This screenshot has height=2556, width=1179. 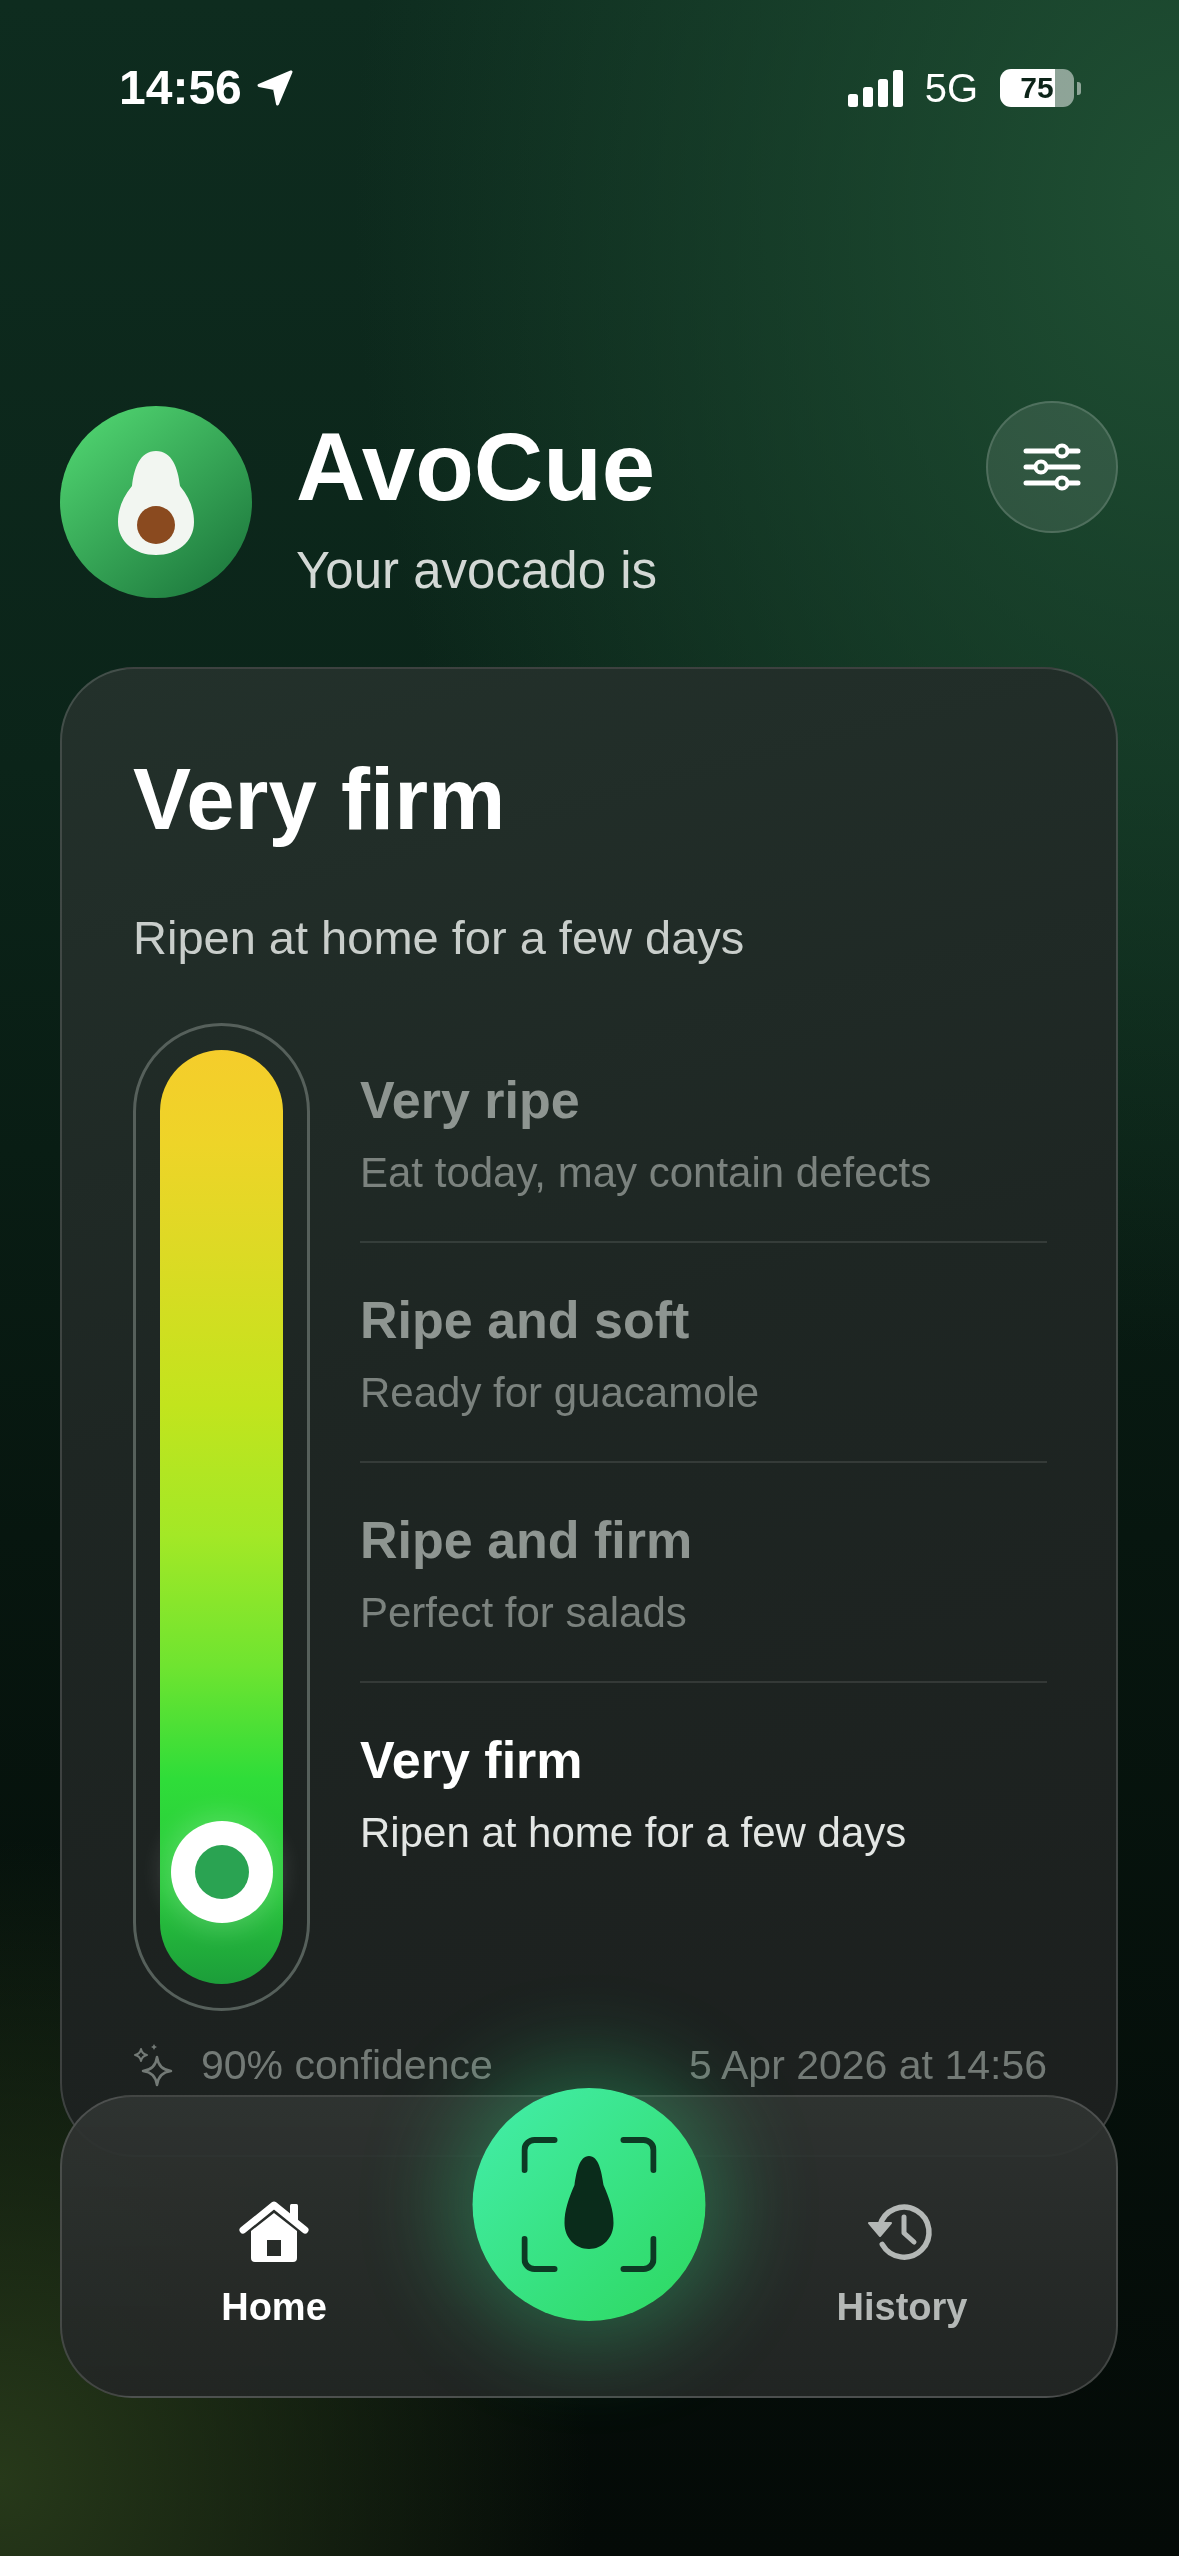 What do you see at coordinates (320, 799) in the screenshot?
I see `result-title: Very firm` at bounding box center [320, 799].